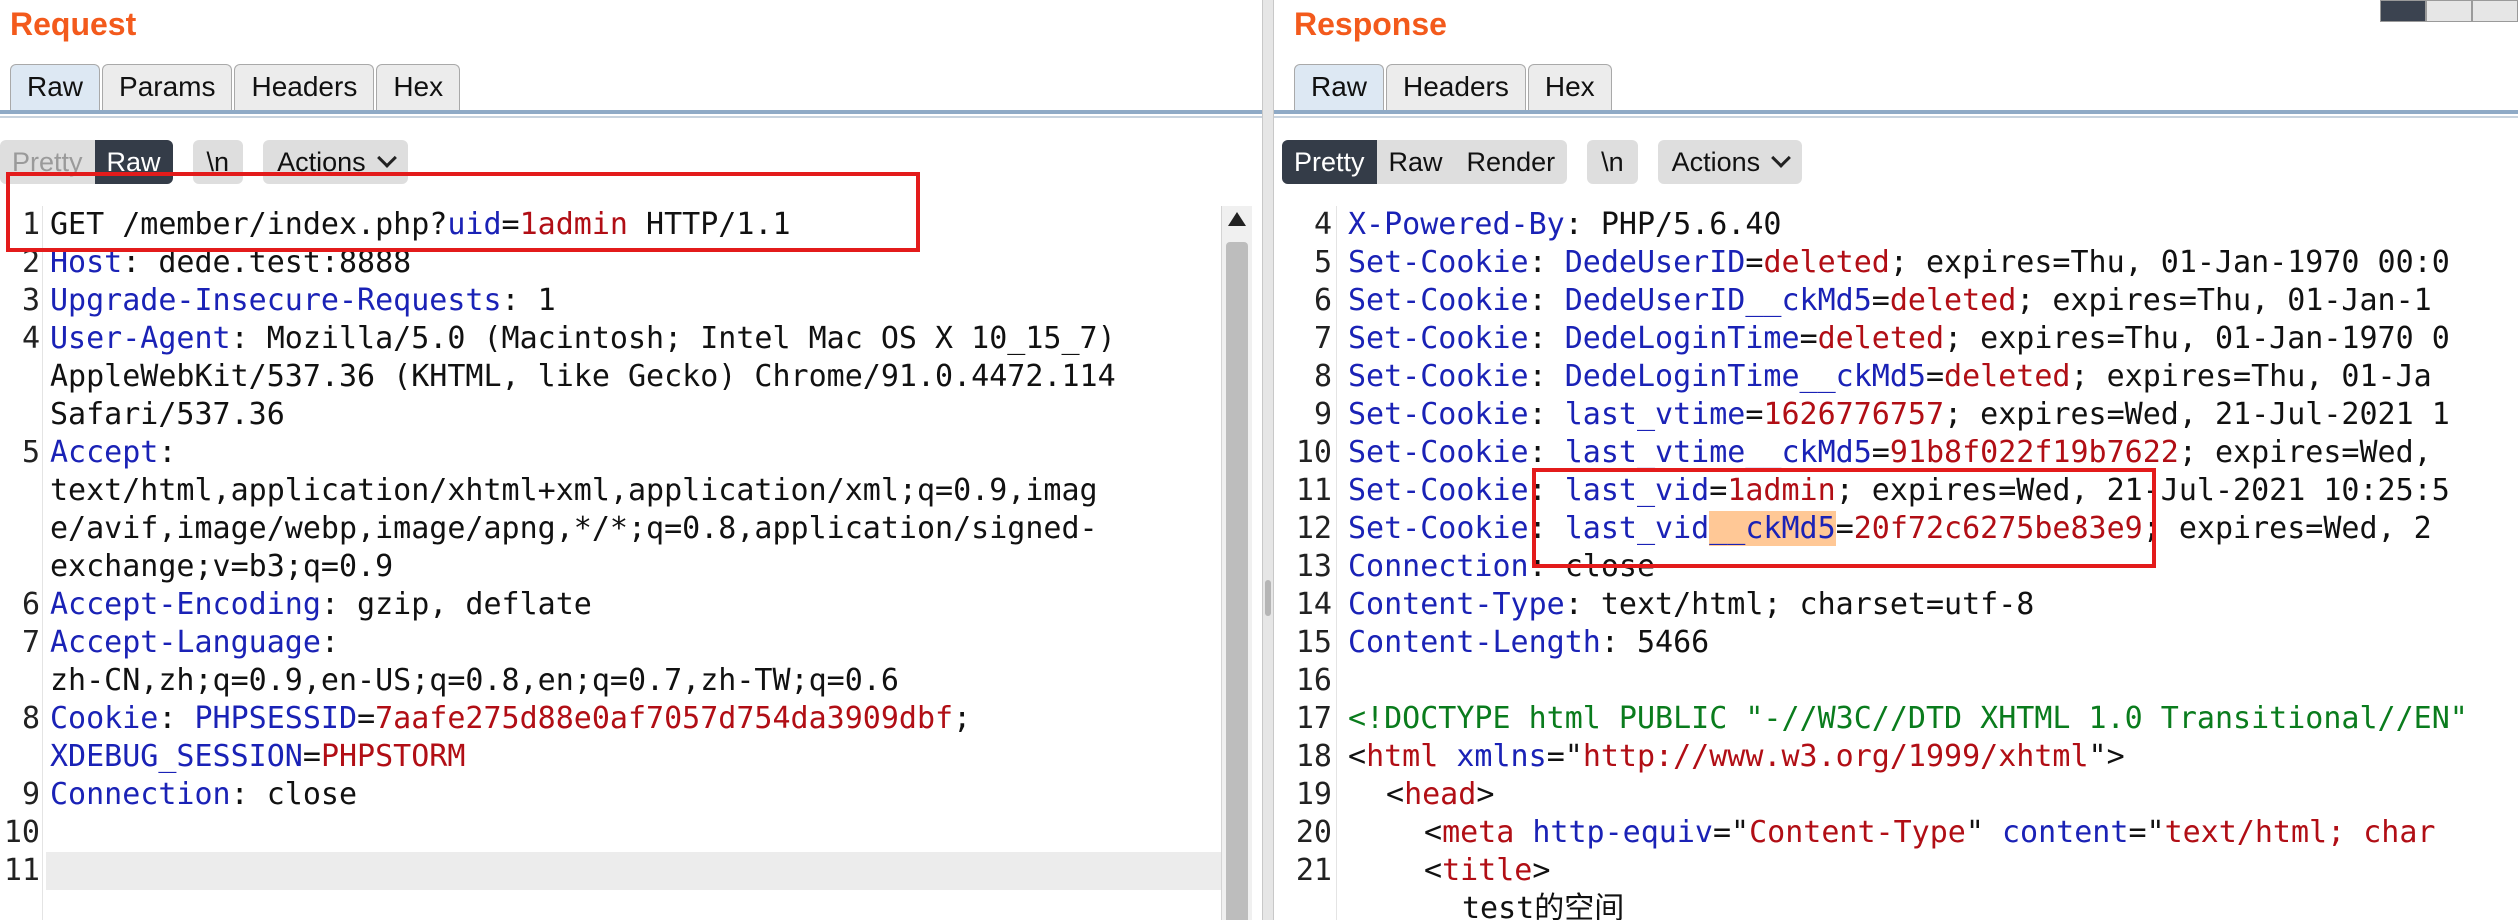  What do you see at coordinates (1313, 718) in the screenshot?
I see `line-number: 17` at bounding box center [1313, 718].